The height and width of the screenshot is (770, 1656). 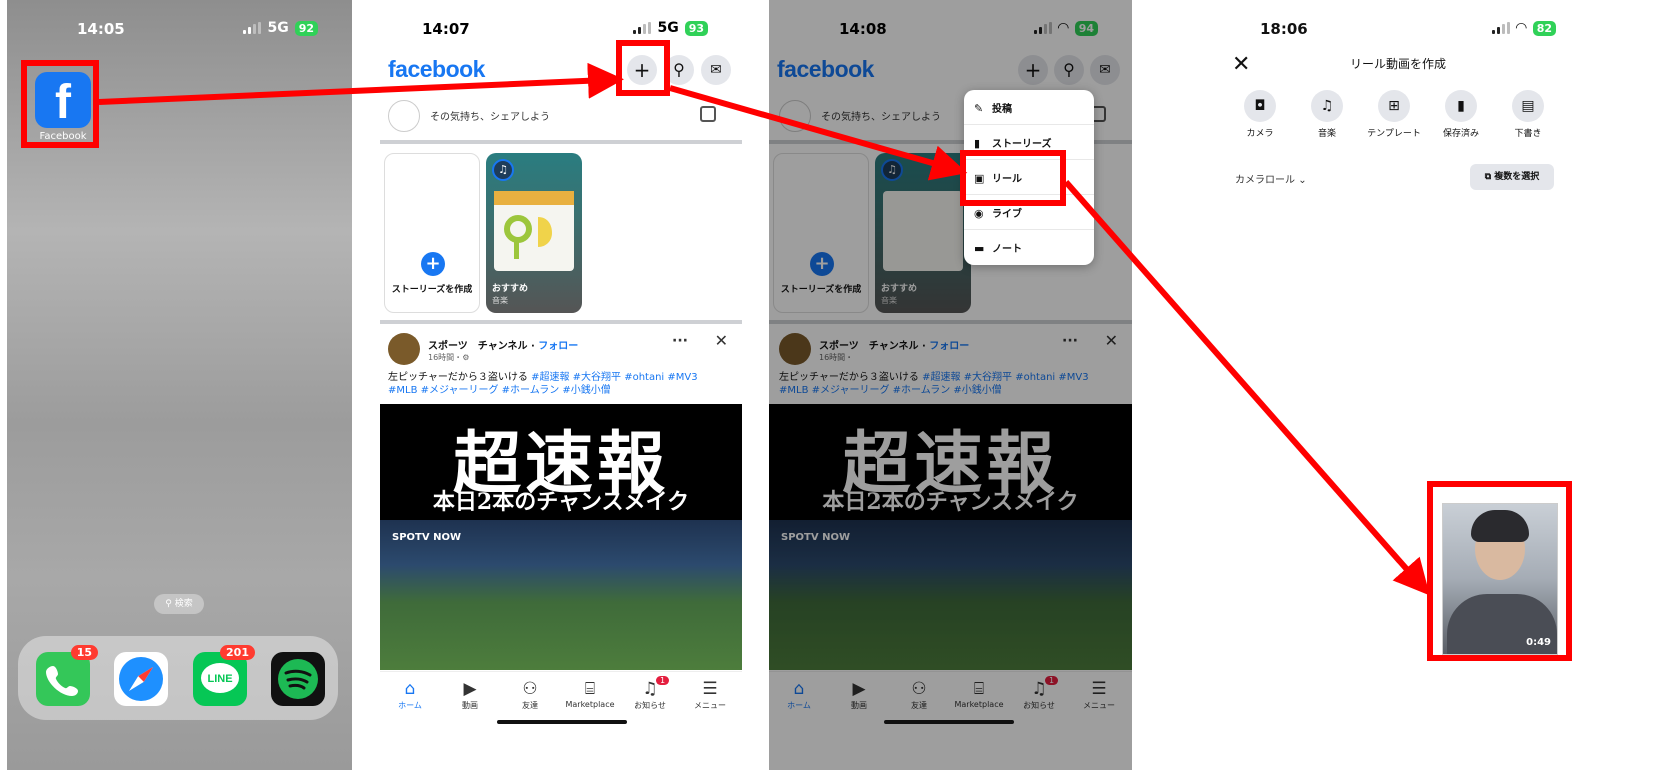 What do you see at coordinates (1528, 114) in the screenshot?
I see `tool-drafts: ▤ 下書き` at bounding box center [1528, 114].